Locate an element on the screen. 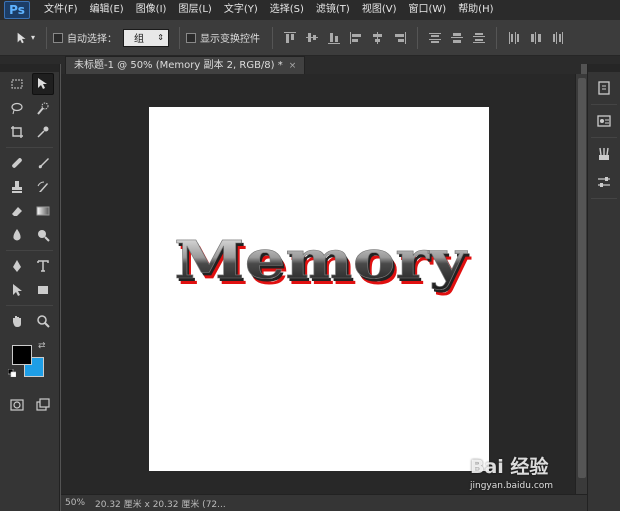  baidu-jingyan-watermark: Bai 经验 jingyan.baidu.com is located at coordinates (530, 477).